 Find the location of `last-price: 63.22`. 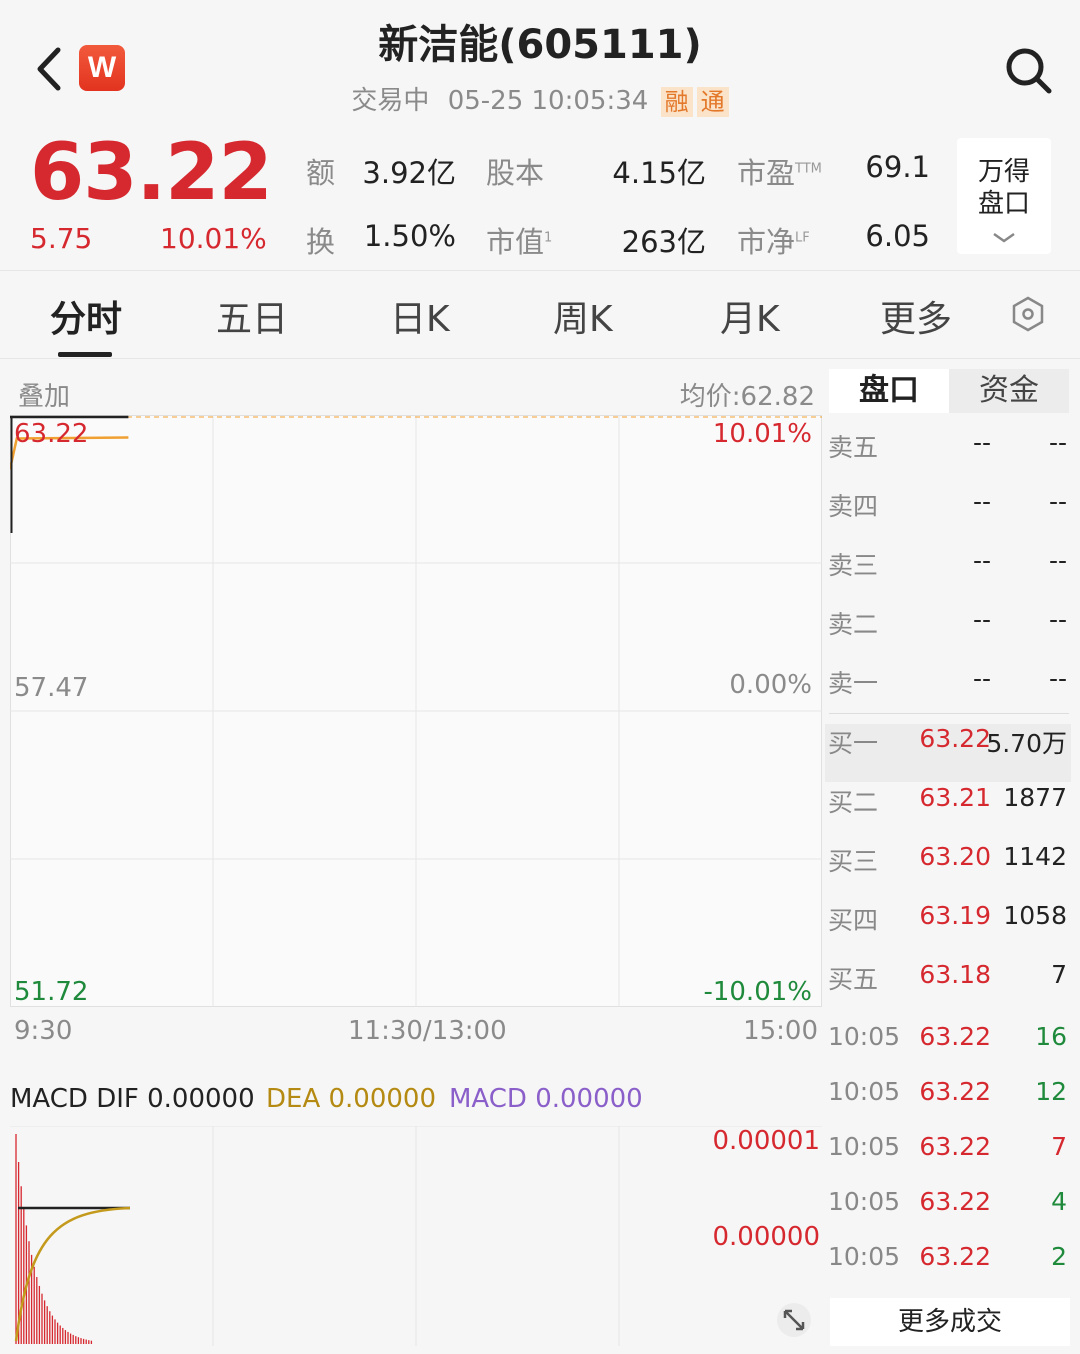

last-price: 63.22 is located at coordinates (151, 173).